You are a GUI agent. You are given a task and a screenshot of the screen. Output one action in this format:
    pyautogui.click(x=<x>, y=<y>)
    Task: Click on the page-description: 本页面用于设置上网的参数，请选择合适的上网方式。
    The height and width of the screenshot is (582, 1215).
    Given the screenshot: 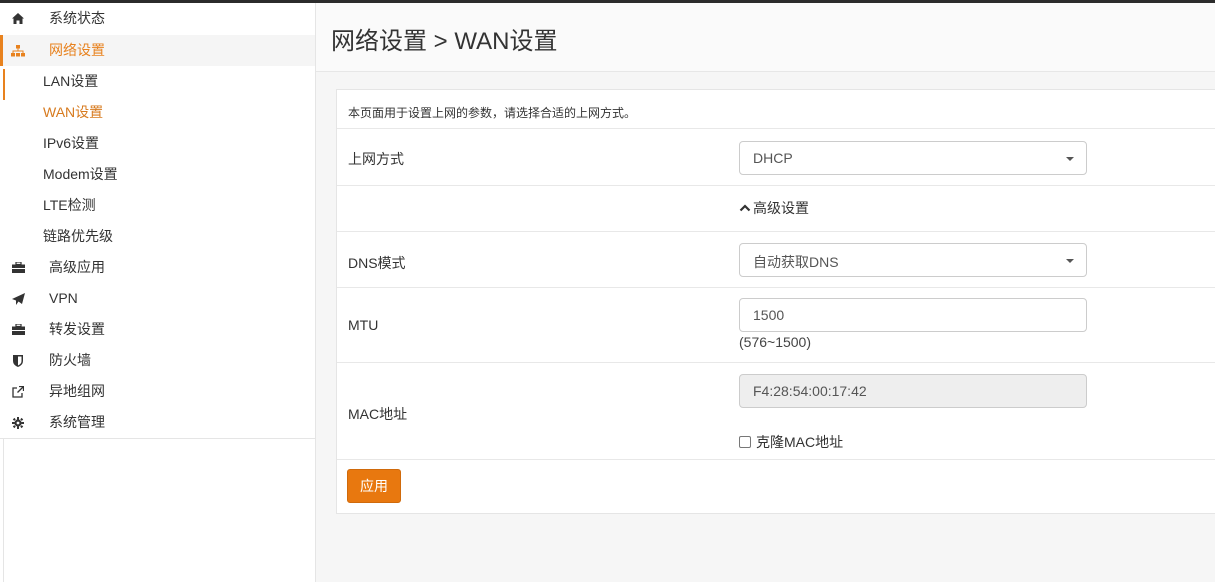 What is the action you would take?
    pyautogui.click(x=492, y=113)
    